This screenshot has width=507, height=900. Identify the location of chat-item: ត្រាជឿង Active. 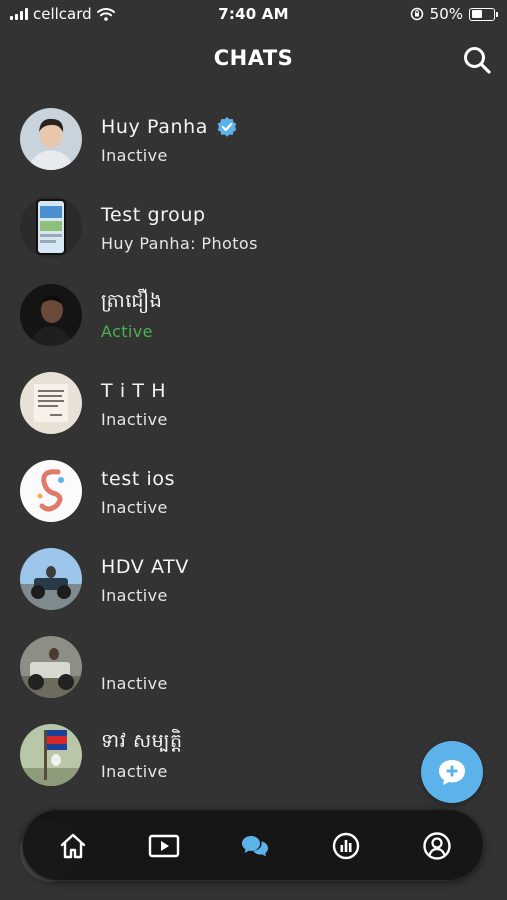
(253, 316).